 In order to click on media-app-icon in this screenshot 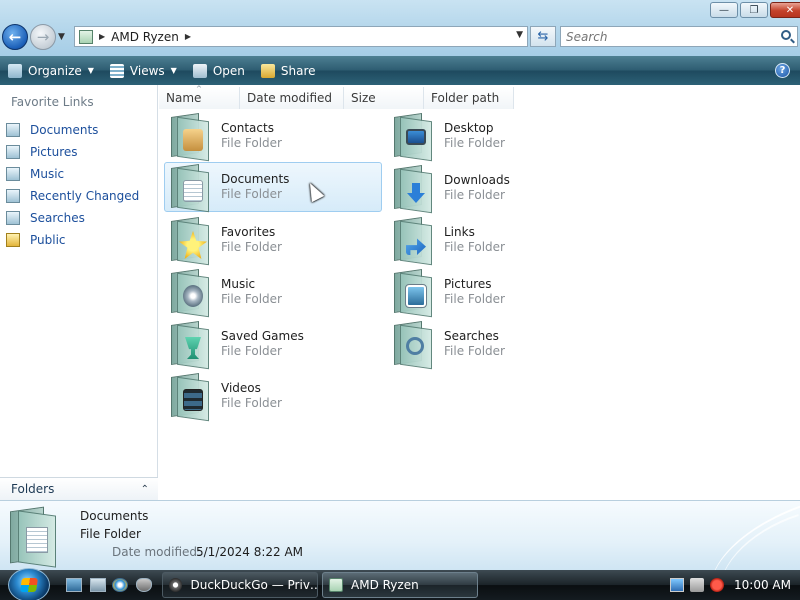, I will do `click(144, 585)`.